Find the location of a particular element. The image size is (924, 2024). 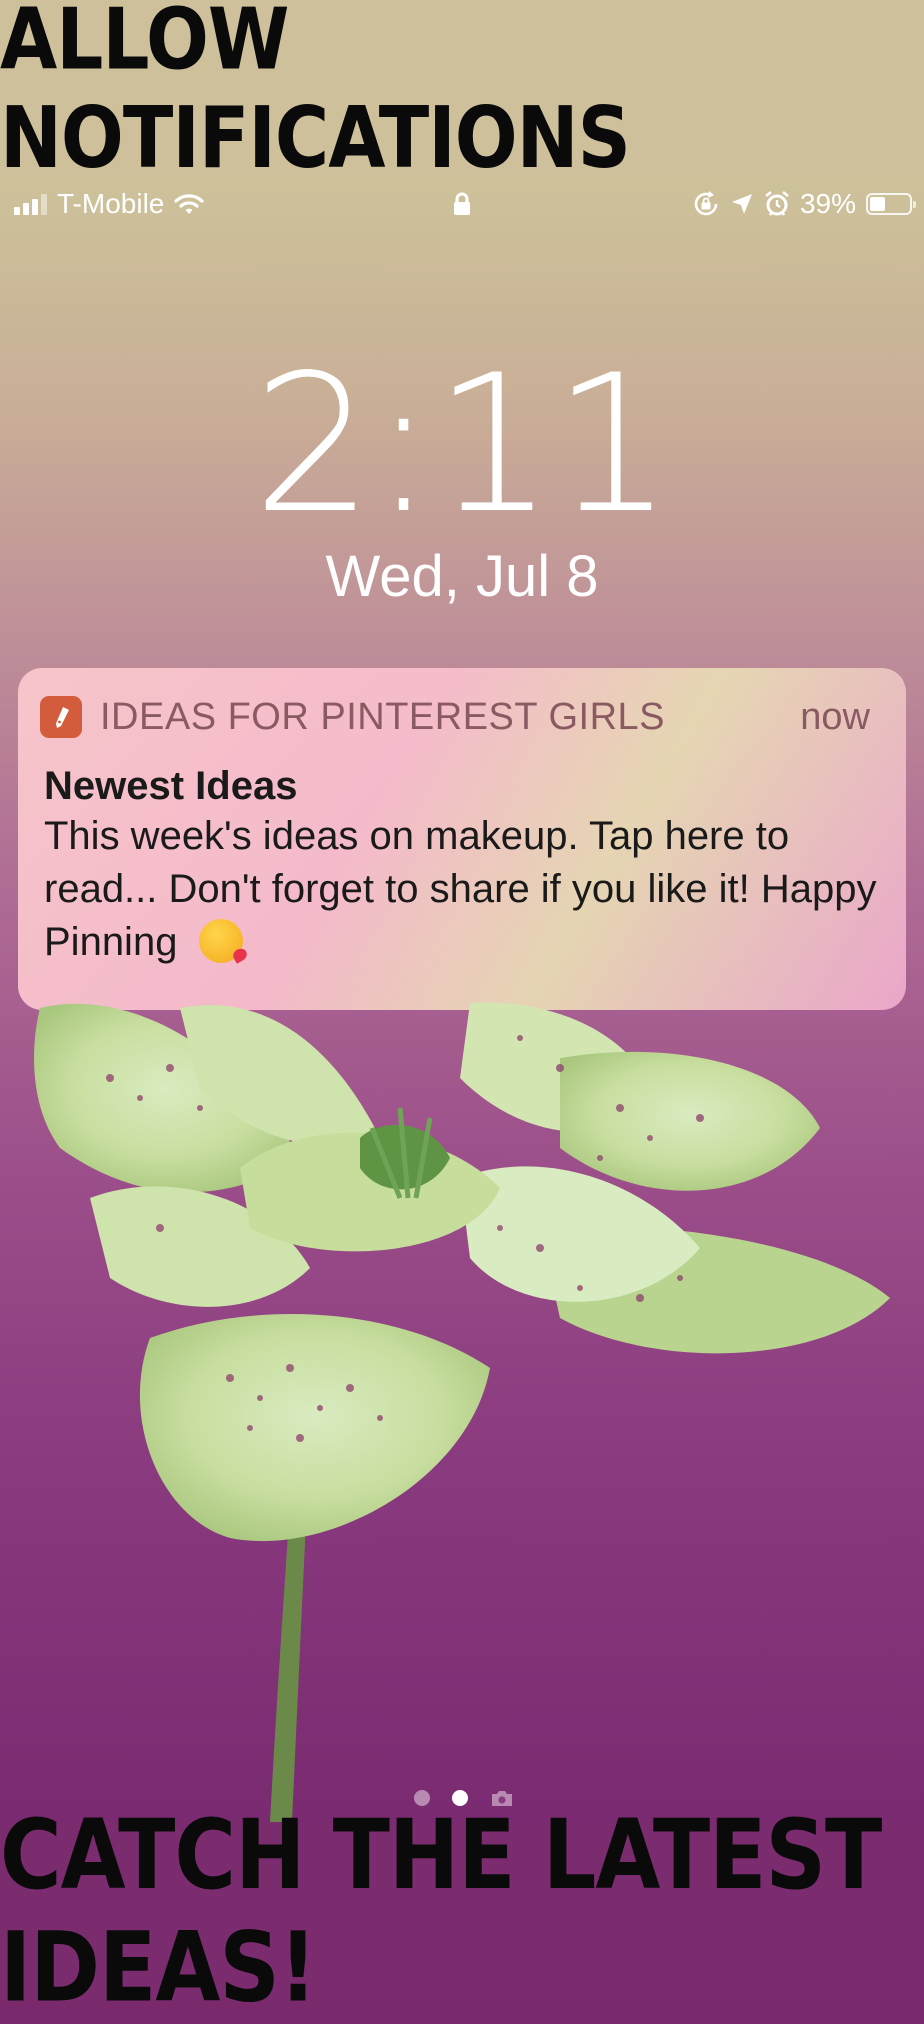

lock-icon is located at coordinates (462, 203).